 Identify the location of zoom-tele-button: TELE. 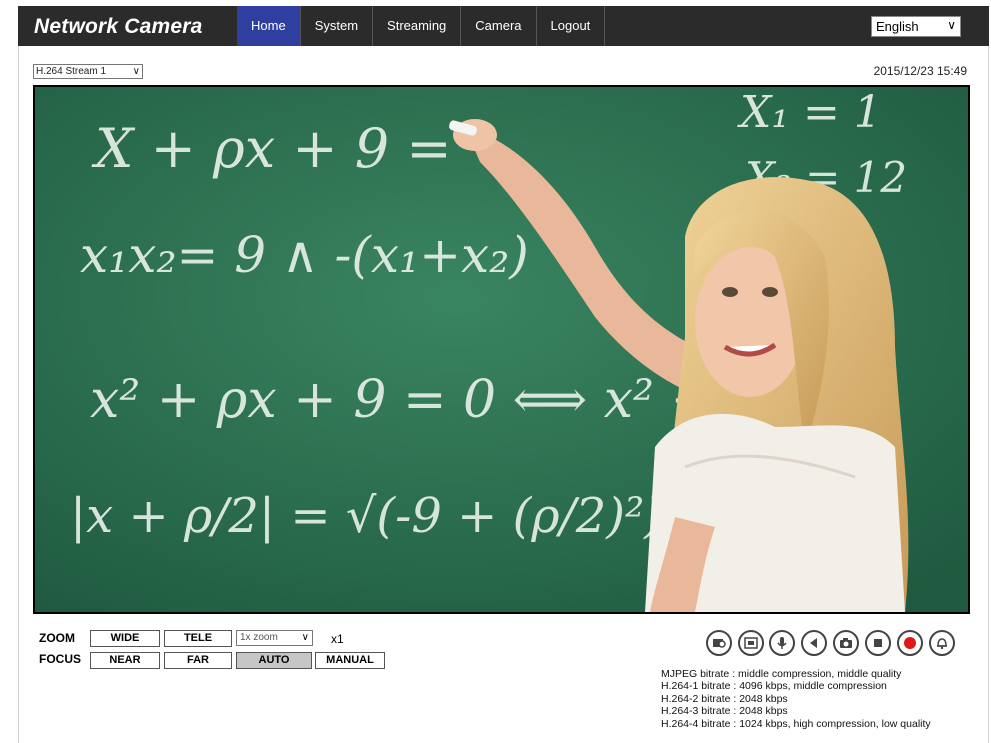
(198, 638).